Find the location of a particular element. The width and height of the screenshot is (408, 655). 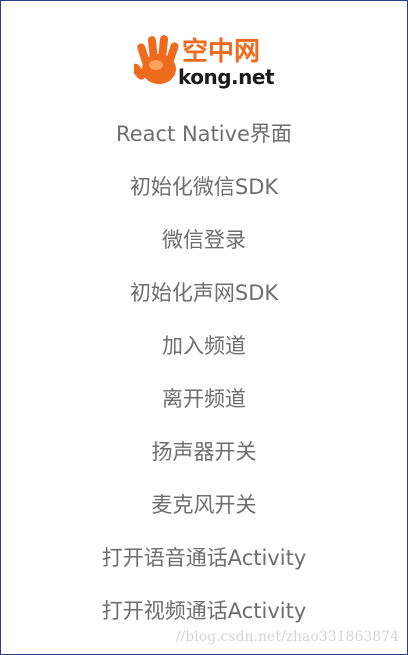

menu-item-open-voice-call: 打开语音通话Activity is located at coordinates (204, 556).